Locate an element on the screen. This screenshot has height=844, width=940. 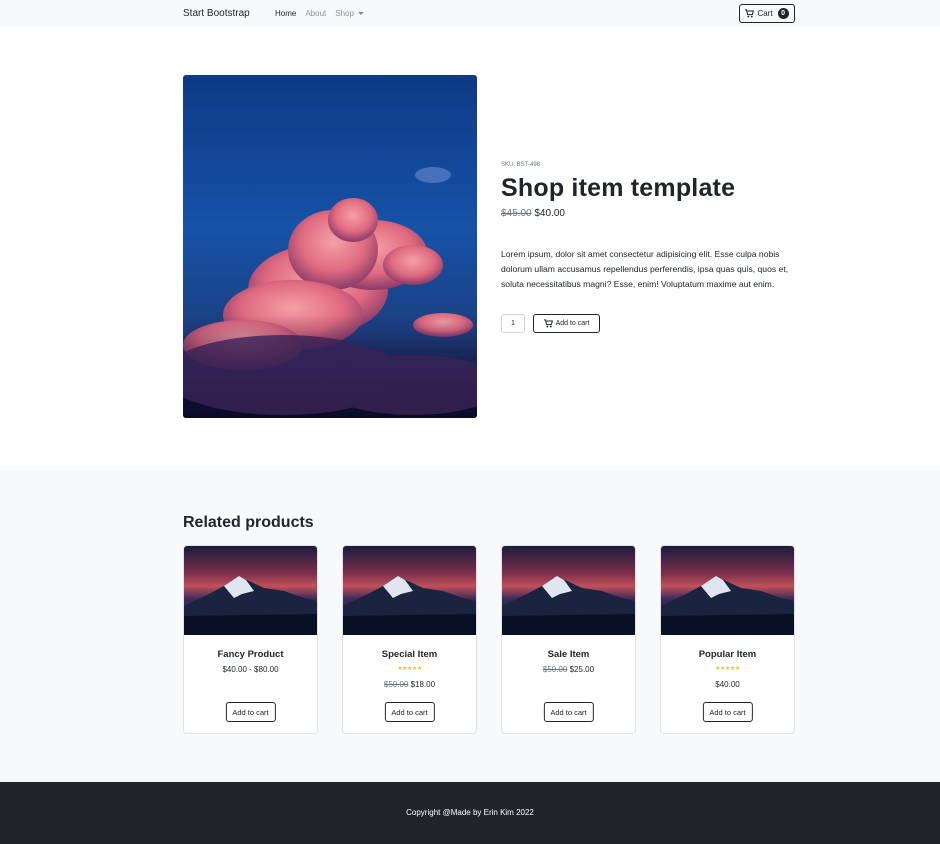
navbar: Start Bootstrap Home About Shop Cart 0 is located at coordinates (470, 13).